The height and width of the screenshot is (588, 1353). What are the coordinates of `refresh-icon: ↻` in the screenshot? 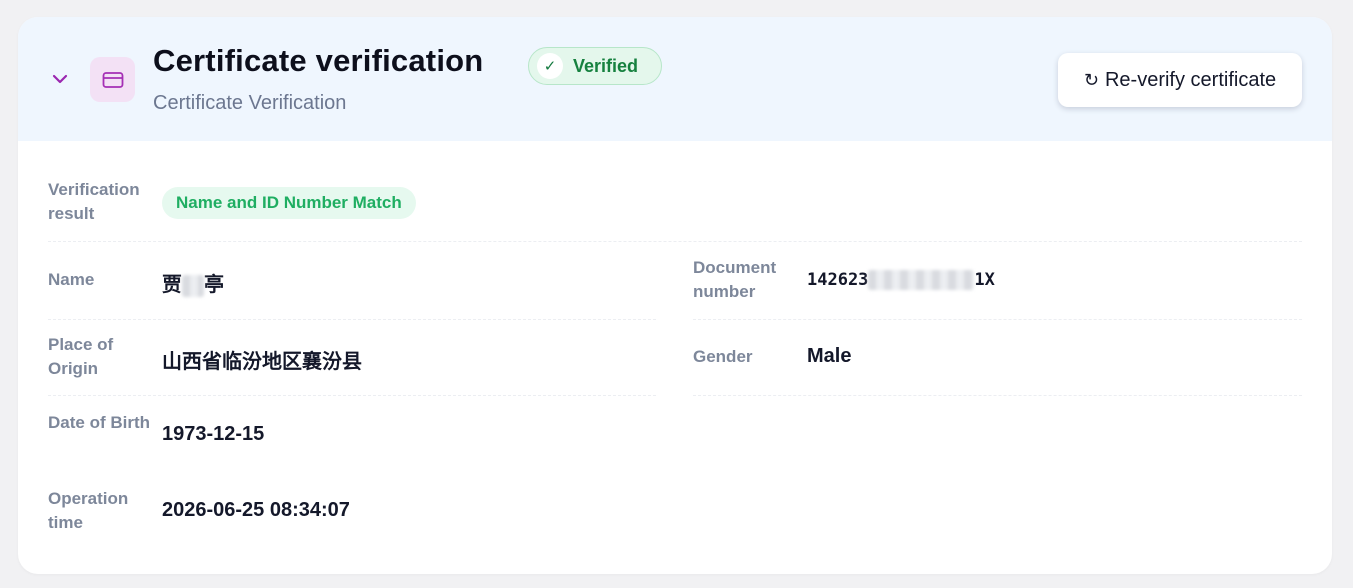 It's located at (1091, 80).